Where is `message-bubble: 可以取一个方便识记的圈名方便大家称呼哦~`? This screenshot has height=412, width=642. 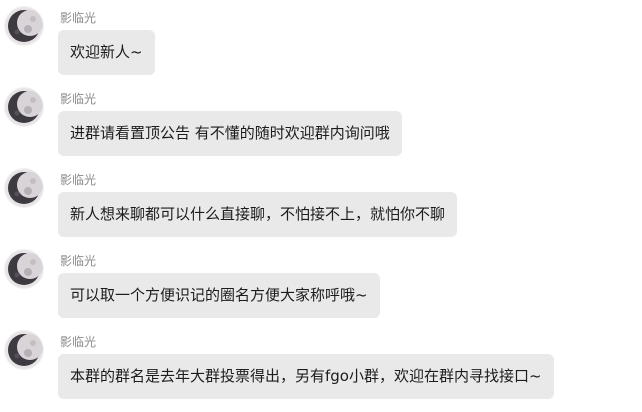 message-bubble: 可以取一个方便识记的圈名方便大家称呼哦~ is located at coordinates (219, 295).